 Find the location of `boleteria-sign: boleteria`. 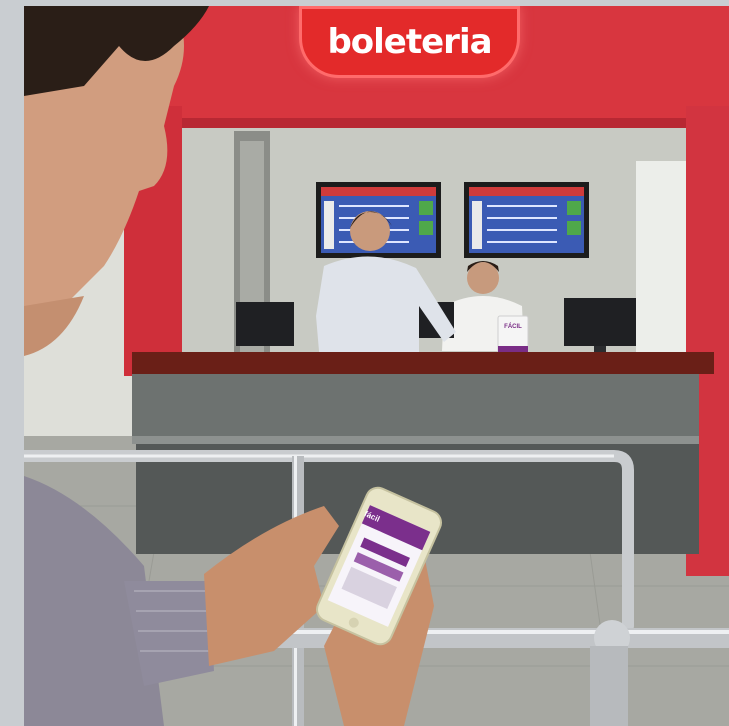

boleteria-sign: boleteria is located at coordinates (409, 42).